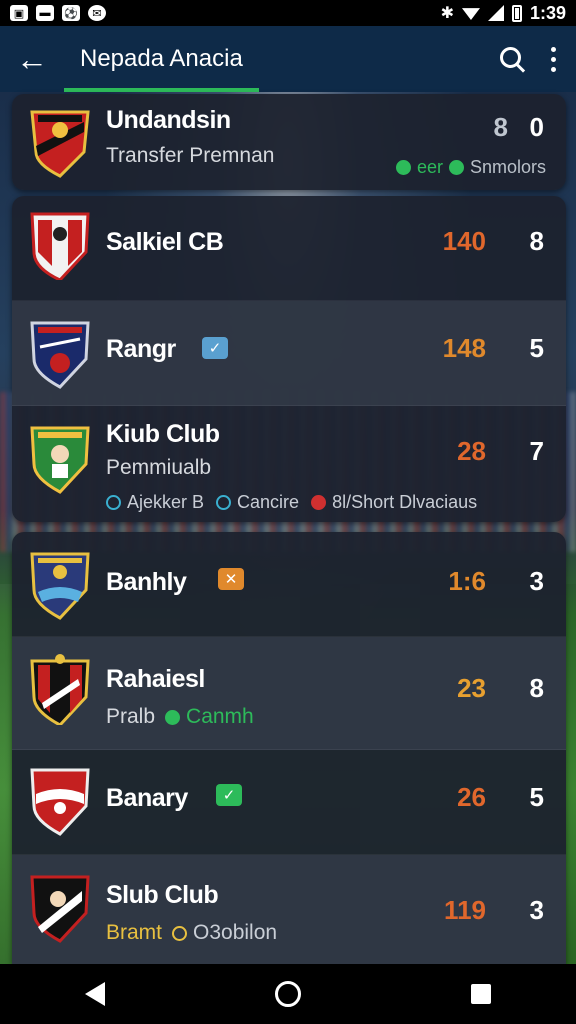 The height and width of the screenshot is (1024, 576). What do you see at coordinates (547, 12) in the screenshot?
I see `clock: 1:39` at bounding box center [547, 12].